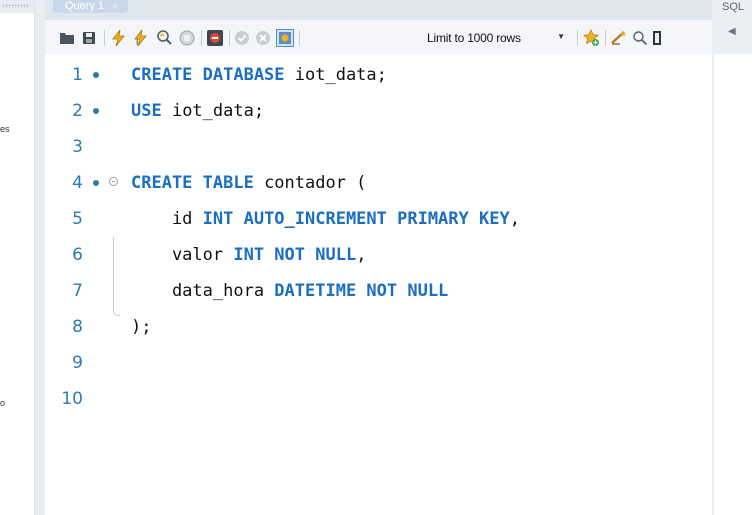  Describe the element at coordinates (77, 219) in the screenshot. I see `line-number: 5` at that location.